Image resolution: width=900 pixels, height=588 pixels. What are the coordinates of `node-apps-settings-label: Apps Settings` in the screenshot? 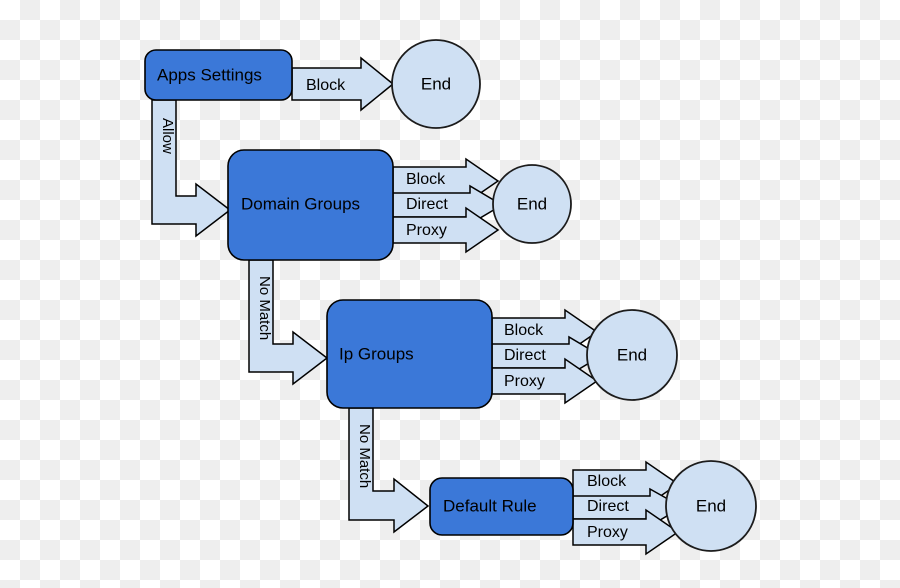 It's located at (209, 74).